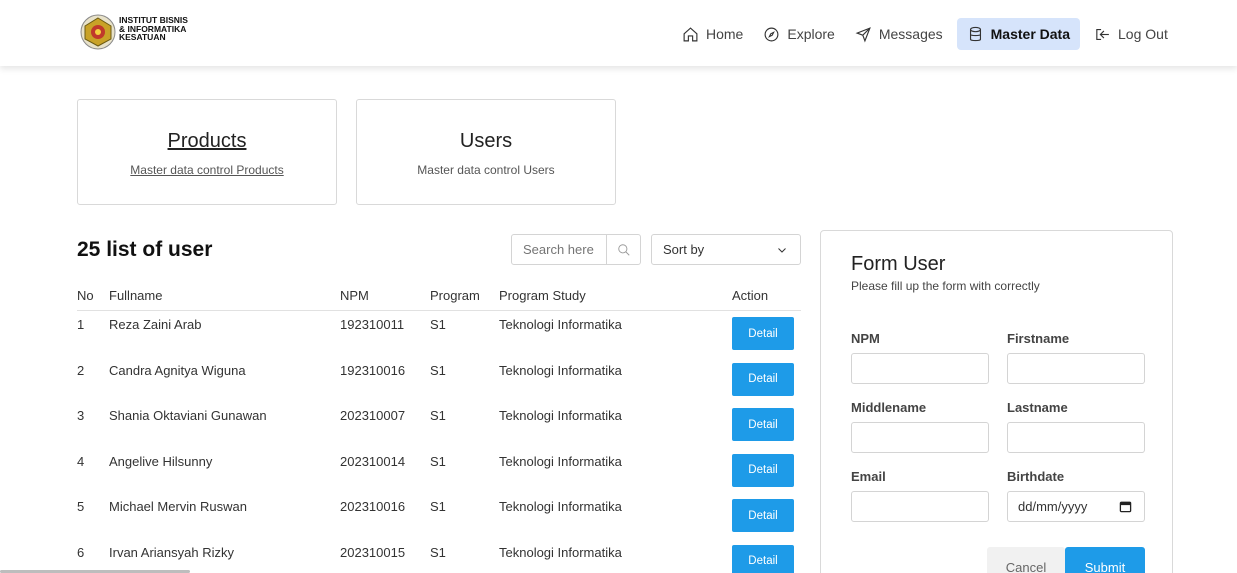  I want to click on row-fullname: Angelive Hilsunny, so click(161, 461).